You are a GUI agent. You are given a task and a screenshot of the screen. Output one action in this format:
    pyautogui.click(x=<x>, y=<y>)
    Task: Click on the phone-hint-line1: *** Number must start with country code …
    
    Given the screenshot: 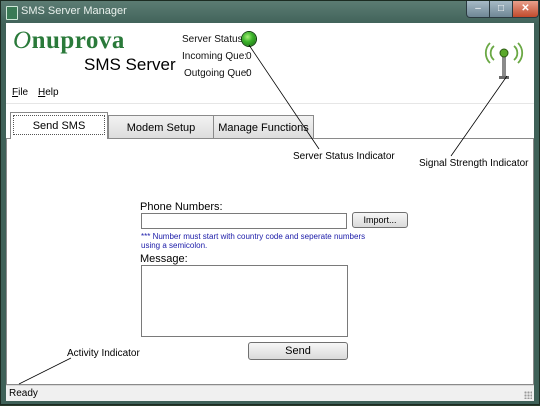 What is the action you would take?
    pyautogui.click(x=253, y=236)
    